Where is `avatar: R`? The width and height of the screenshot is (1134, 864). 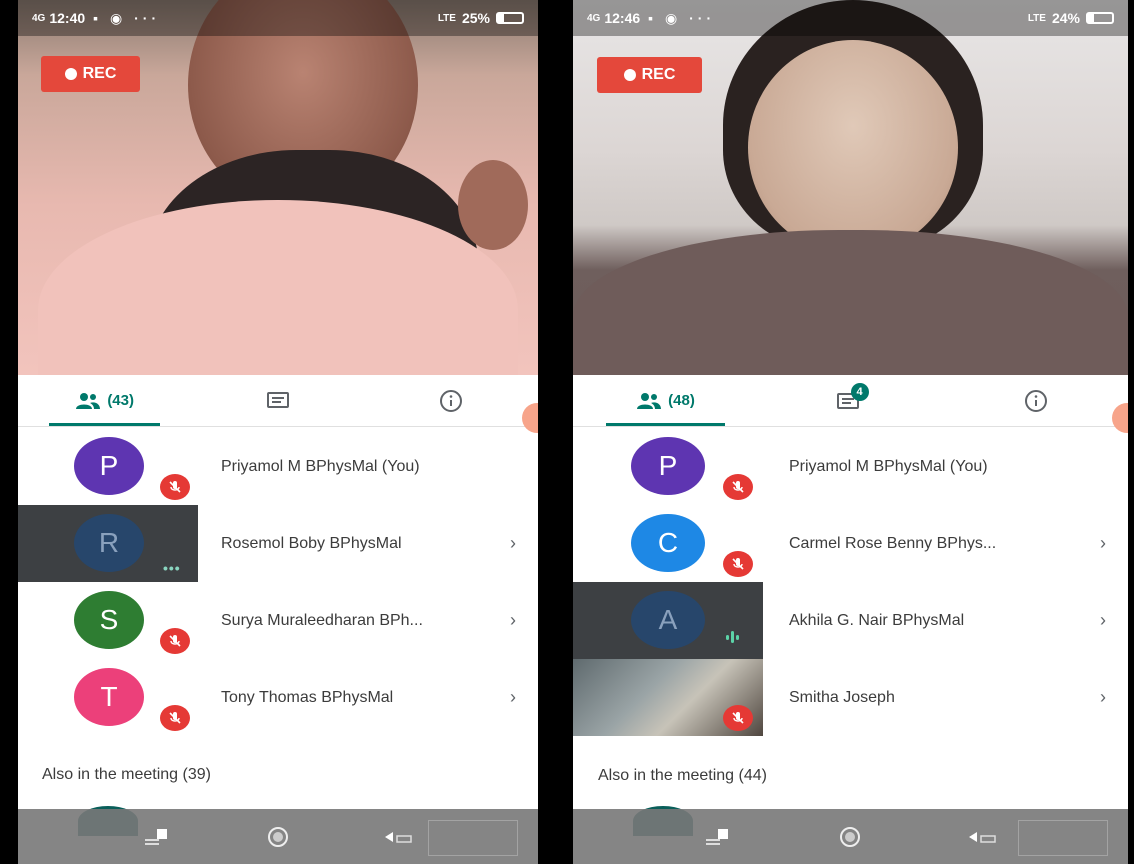 avatar: R is located at coordinates (109, 543).